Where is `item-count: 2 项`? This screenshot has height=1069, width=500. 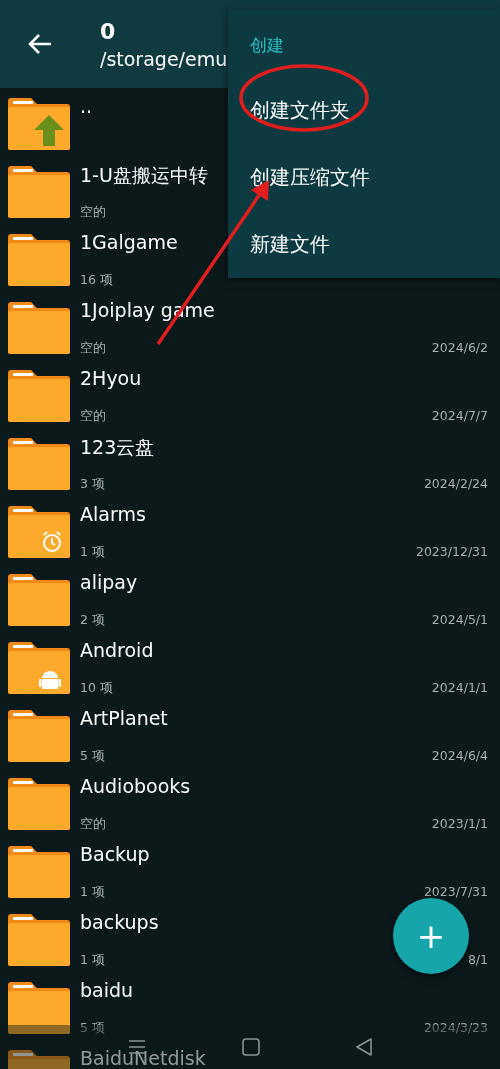
item-count: 2 项 is located at coordinates (92, 620).